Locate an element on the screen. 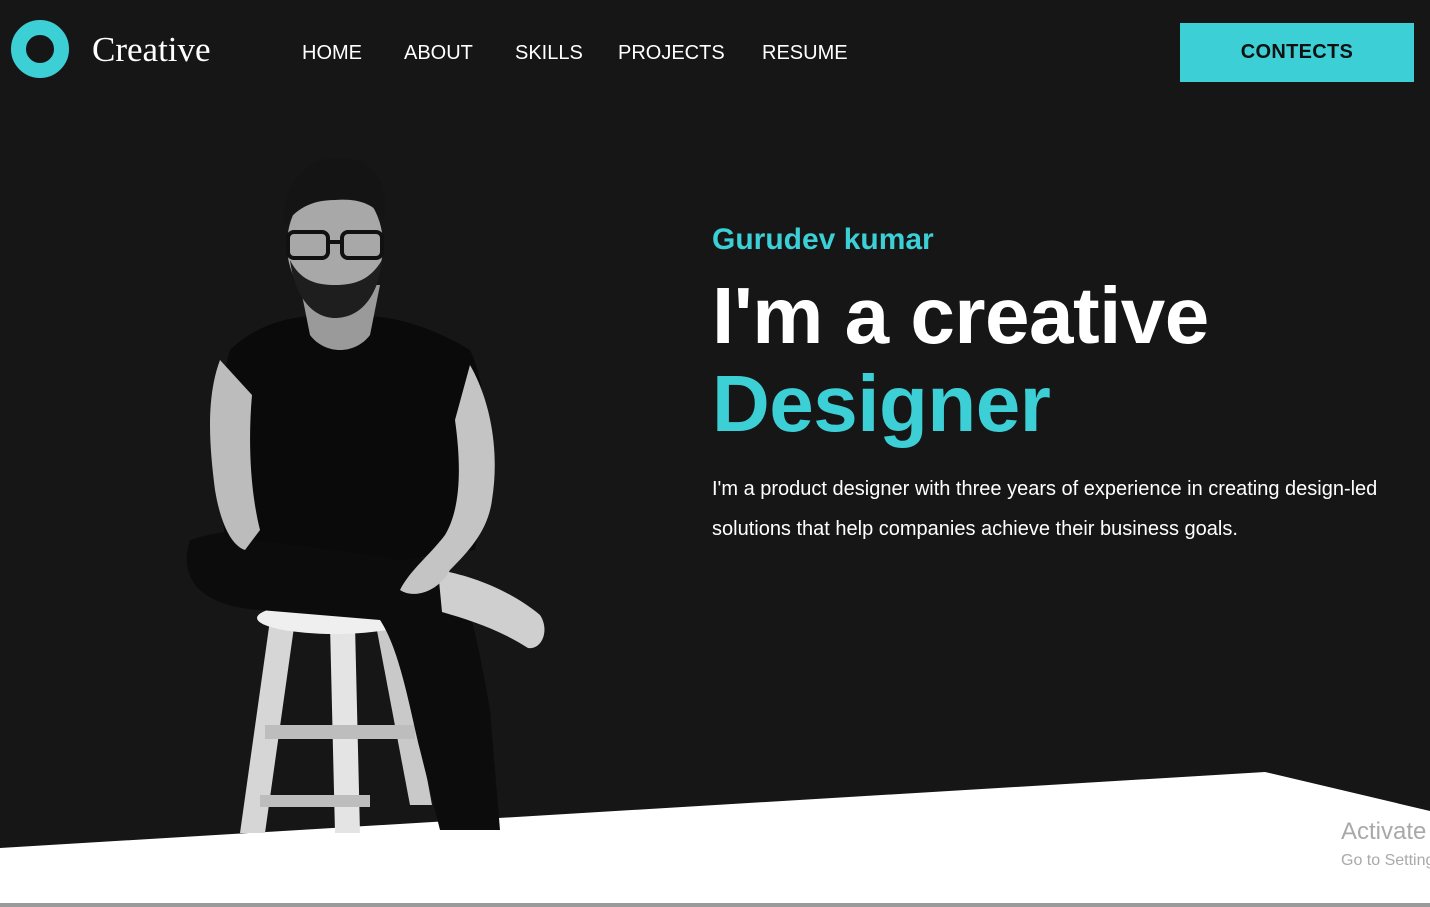 Image resolution: width=1430 pixels, height=907 pixels. watermark-subtitle: Go to Settings to activate Windows. is located at coordinates (1385, 860).